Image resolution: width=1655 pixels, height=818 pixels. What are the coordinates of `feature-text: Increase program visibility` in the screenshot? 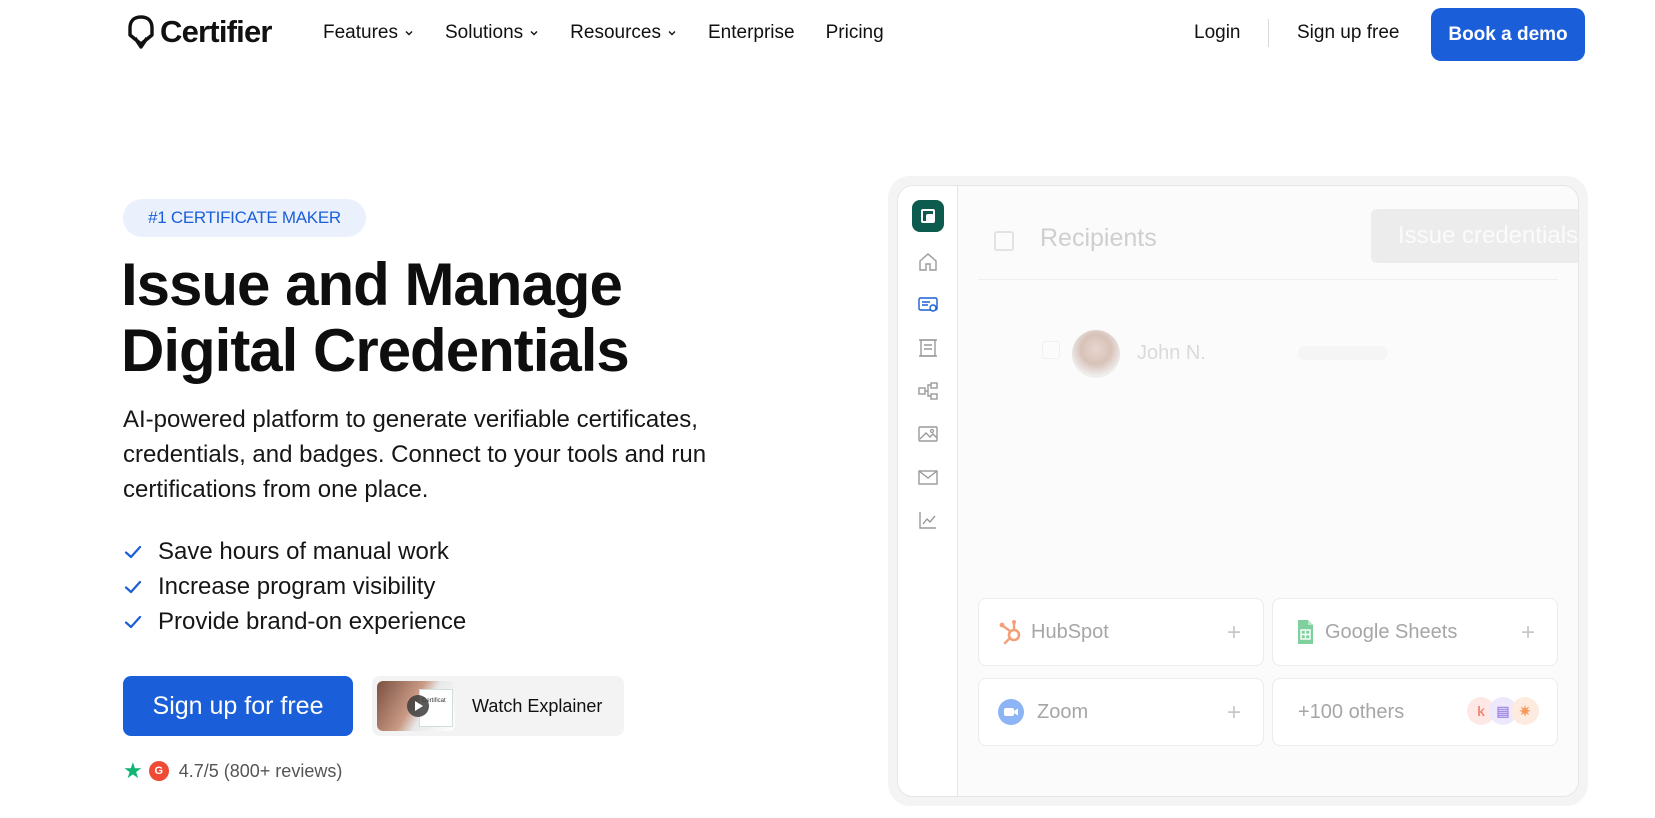 It's located at (297, 586).